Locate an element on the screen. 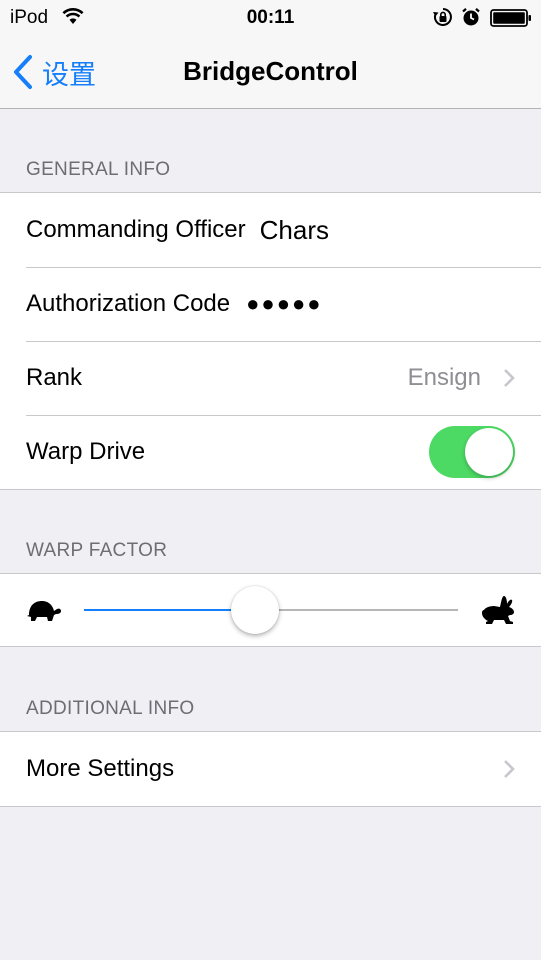  commanding-officer-row: Commanding Officer Chars is located at coordinates (270, 230).